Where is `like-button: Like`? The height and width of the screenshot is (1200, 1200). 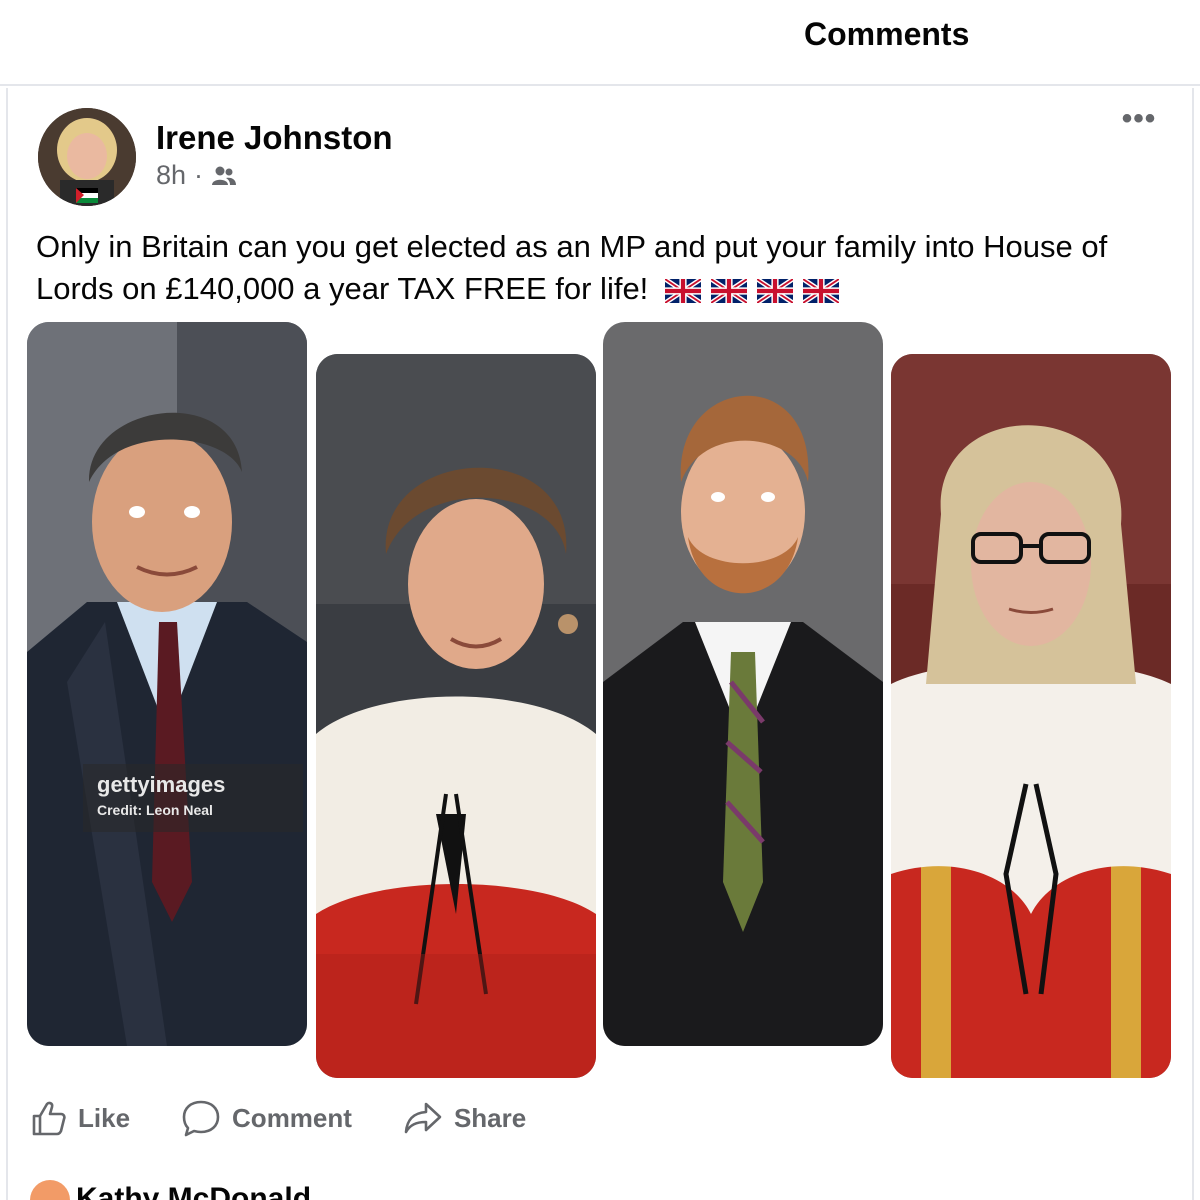 like-button: Like is located at coordinates (79, 1118).